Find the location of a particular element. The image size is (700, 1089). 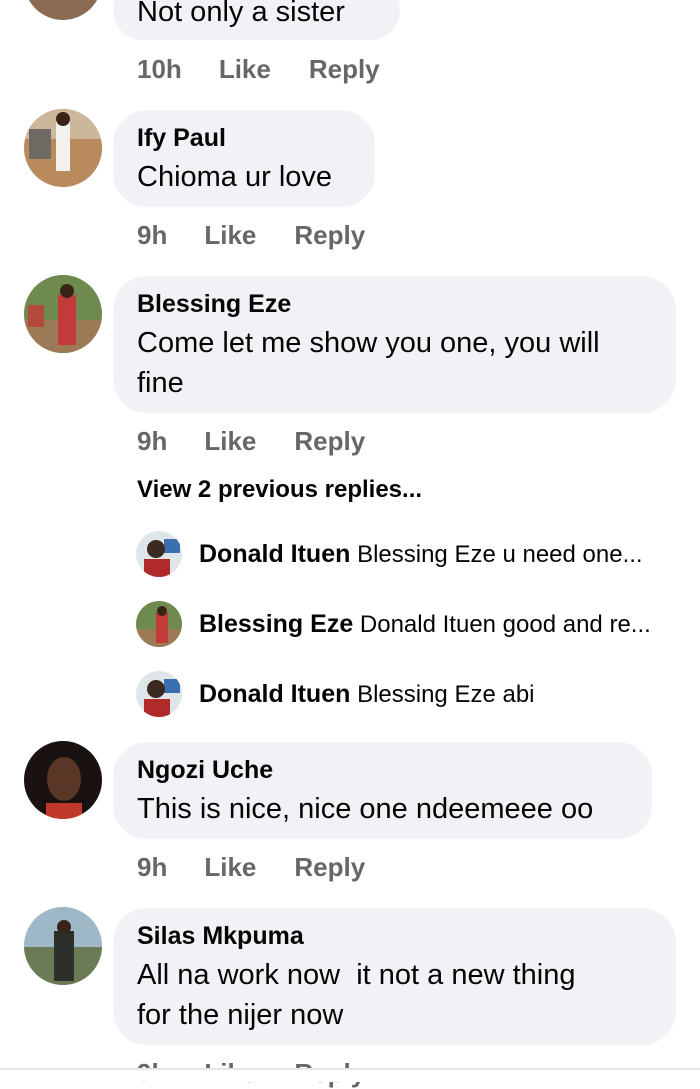

comment-author: Blessing Eze is located at coordinates (214, 304).